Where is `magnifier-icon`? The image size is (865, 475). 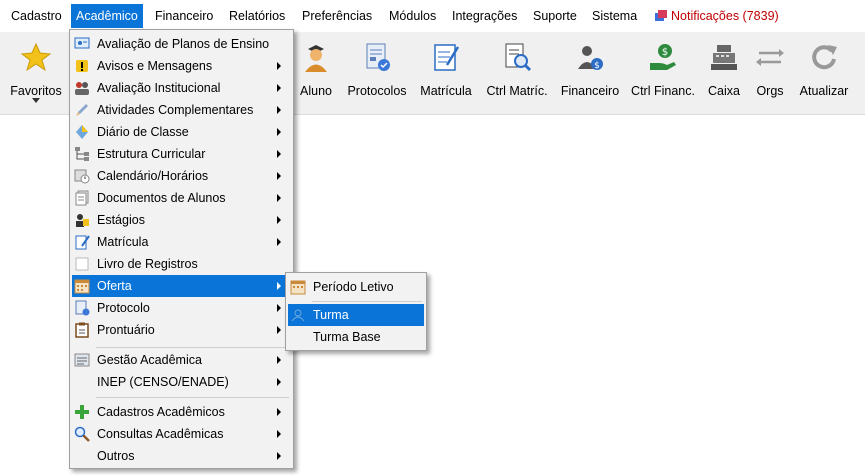
magnifier-icon is located at coordinates (82, 434).